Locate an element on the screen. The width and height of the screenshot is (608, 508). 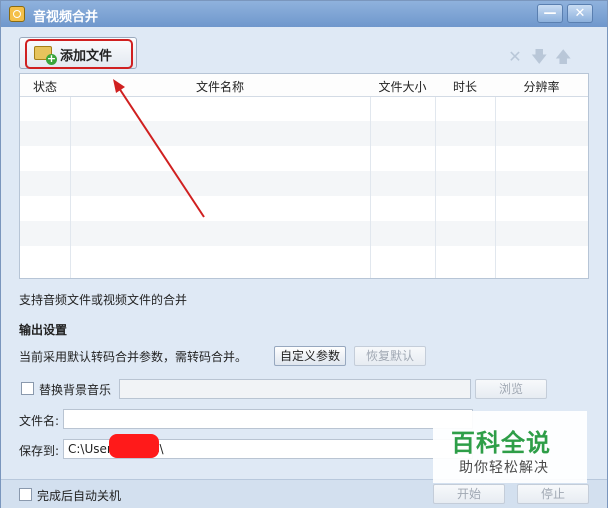
stop-button: 停止 is located at coordinates (553, 494).